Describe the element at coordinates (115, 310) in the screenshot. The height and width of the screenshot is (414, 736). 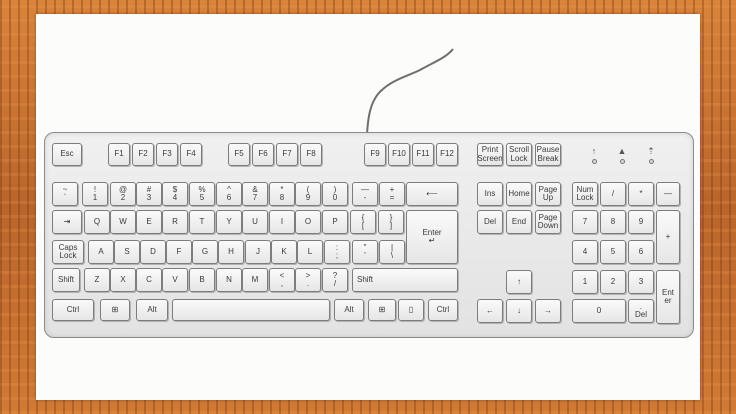
I see `key-left-win: ⊞` at that location.